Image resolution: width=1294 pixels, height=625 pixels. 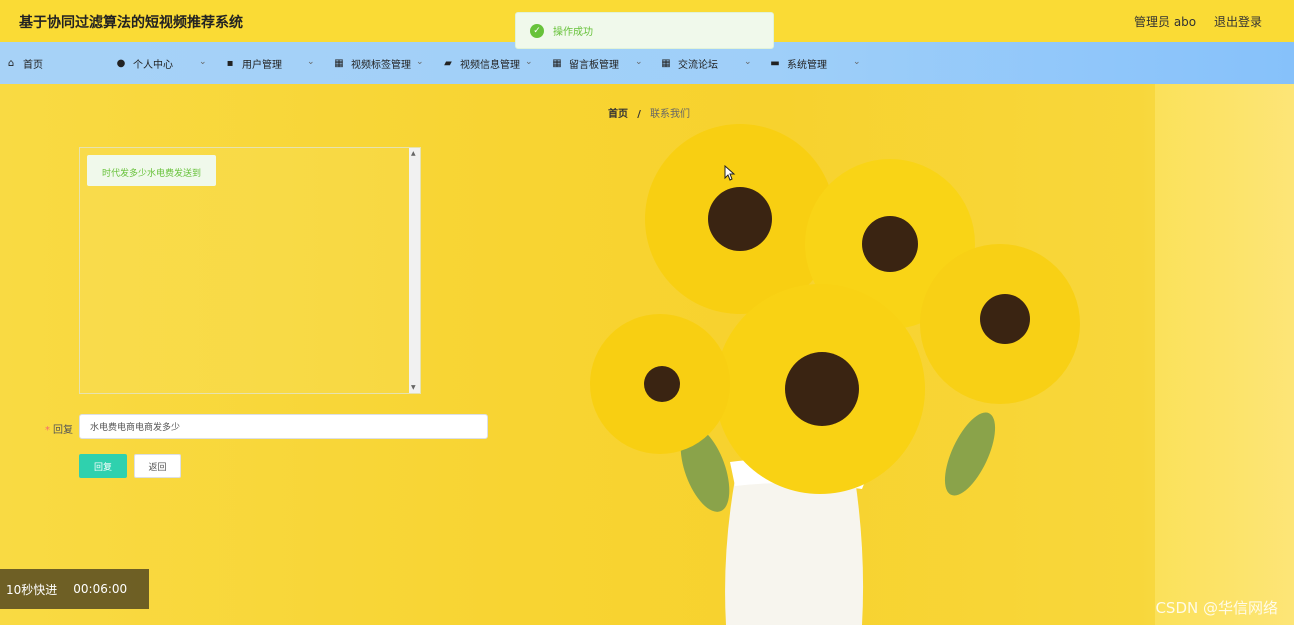 I want to click on nav-label: 个人中心, so click(x=153, y=65).